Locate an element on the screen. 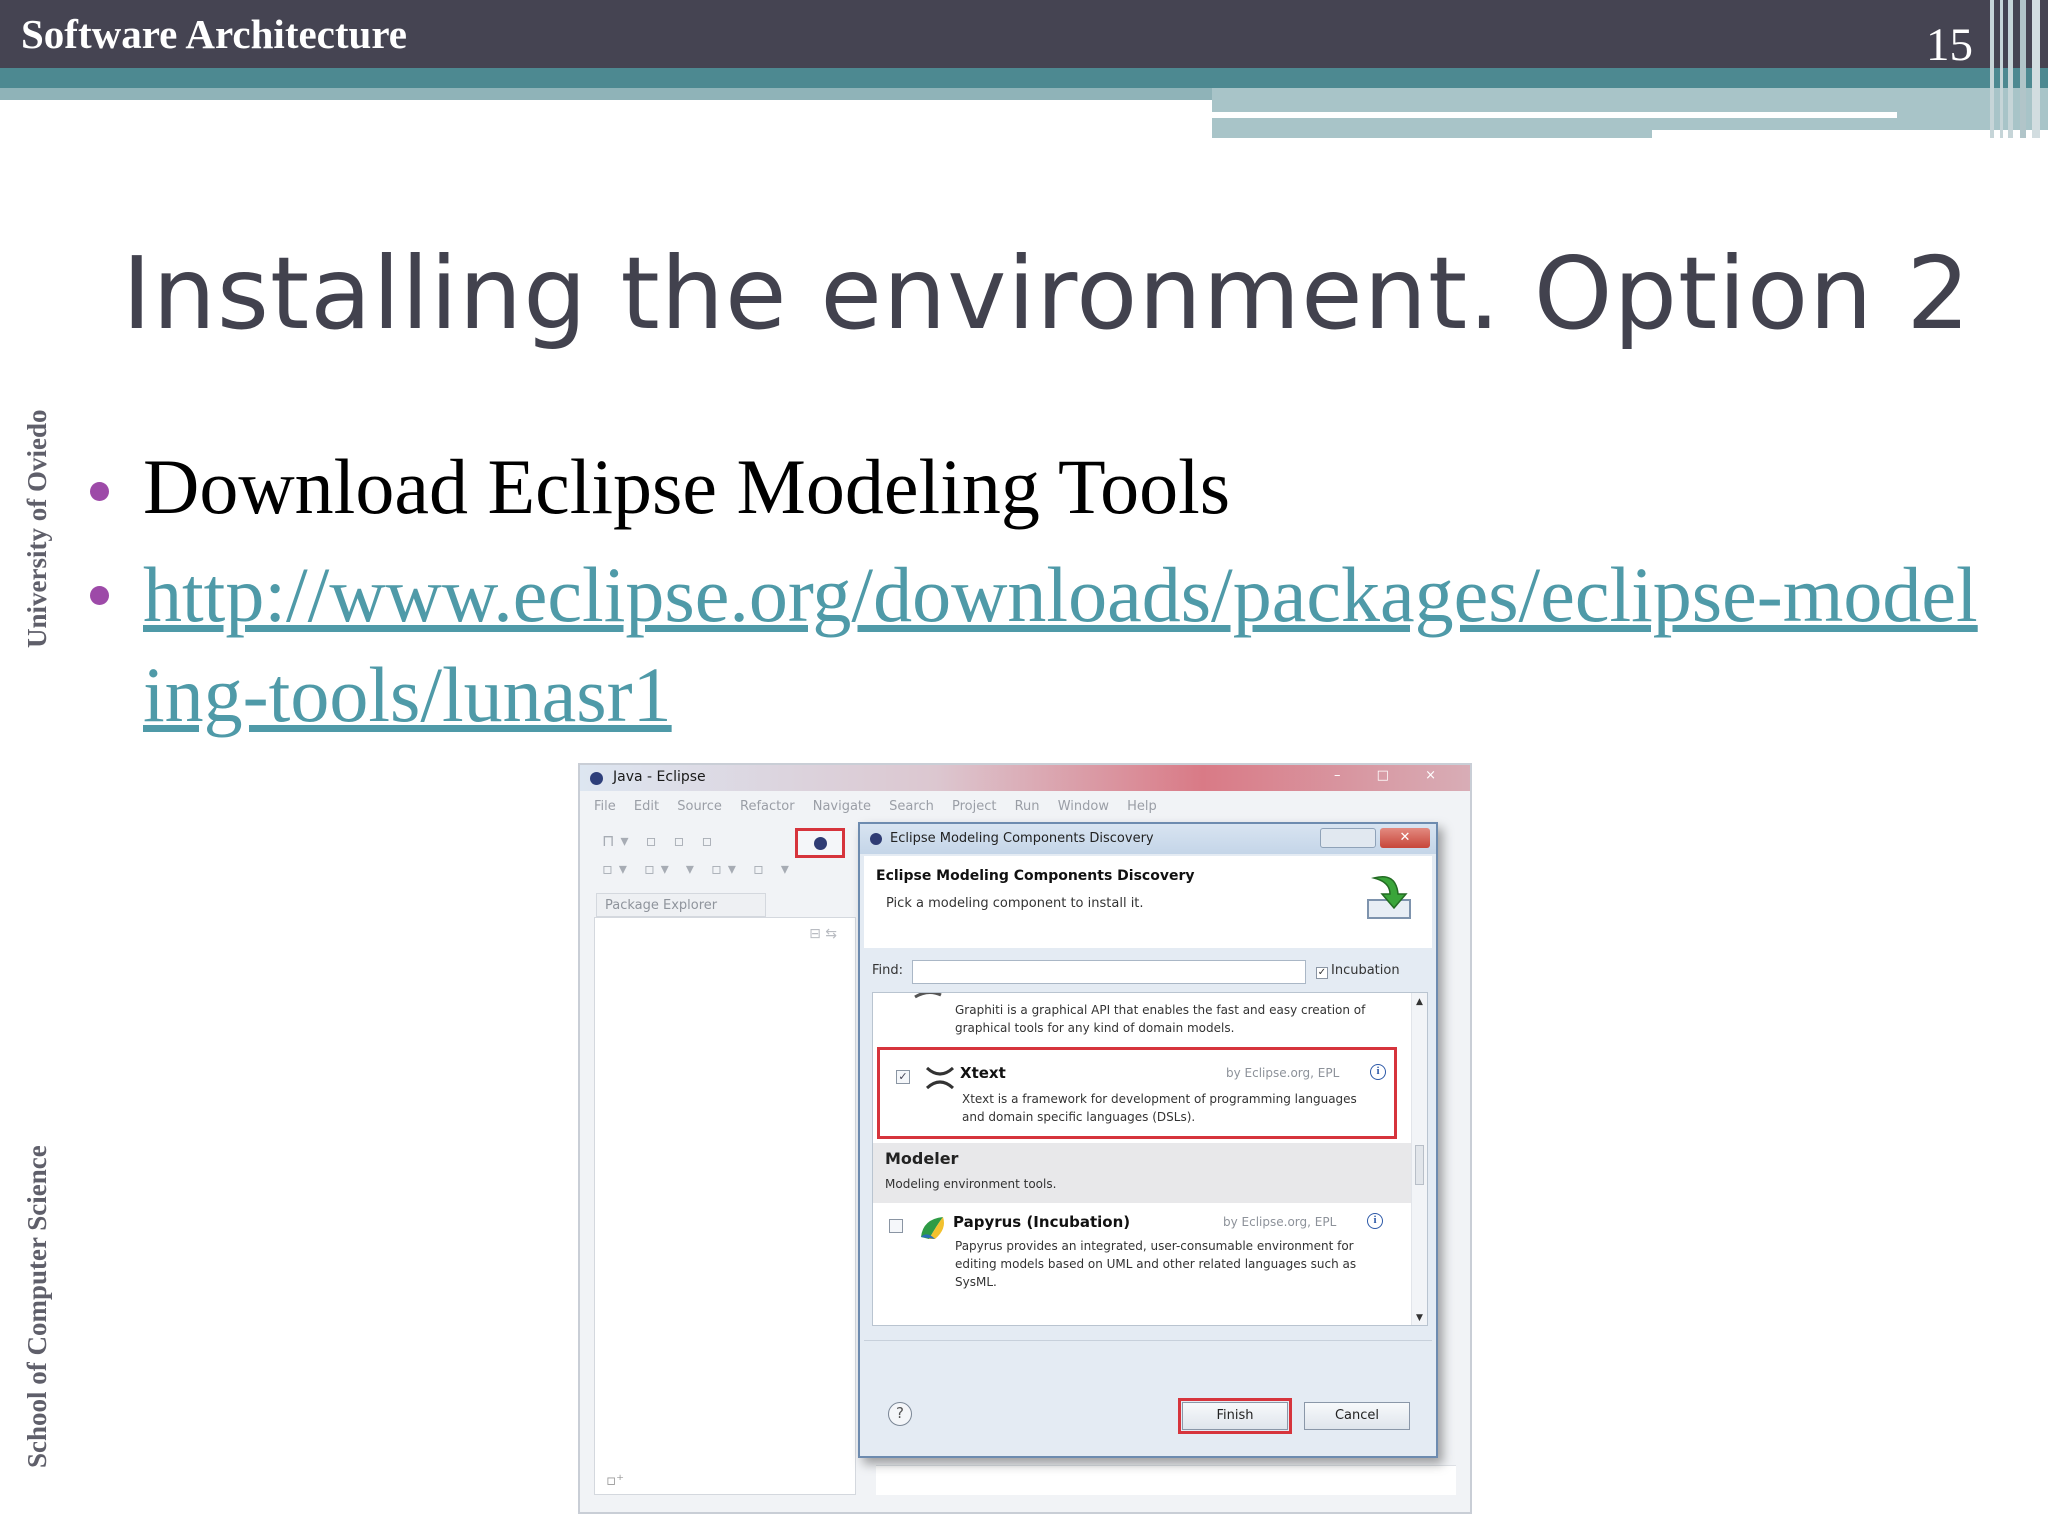 Image resolution: width=2048 pixels, height=1536 pixels. eclipse-titlebar: Java - Eclipse – □ × is located at coordinates (1025, 778).